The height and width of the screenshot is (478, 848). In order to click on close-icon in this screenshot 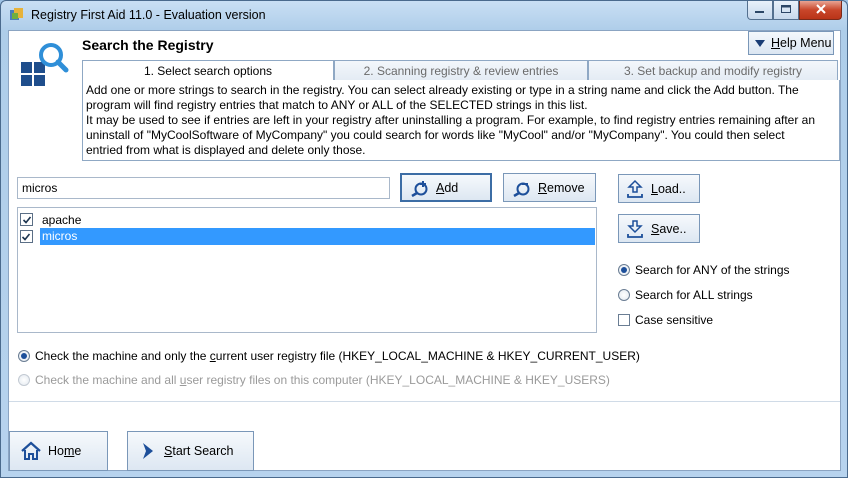, I will do `click(820, 10)`.